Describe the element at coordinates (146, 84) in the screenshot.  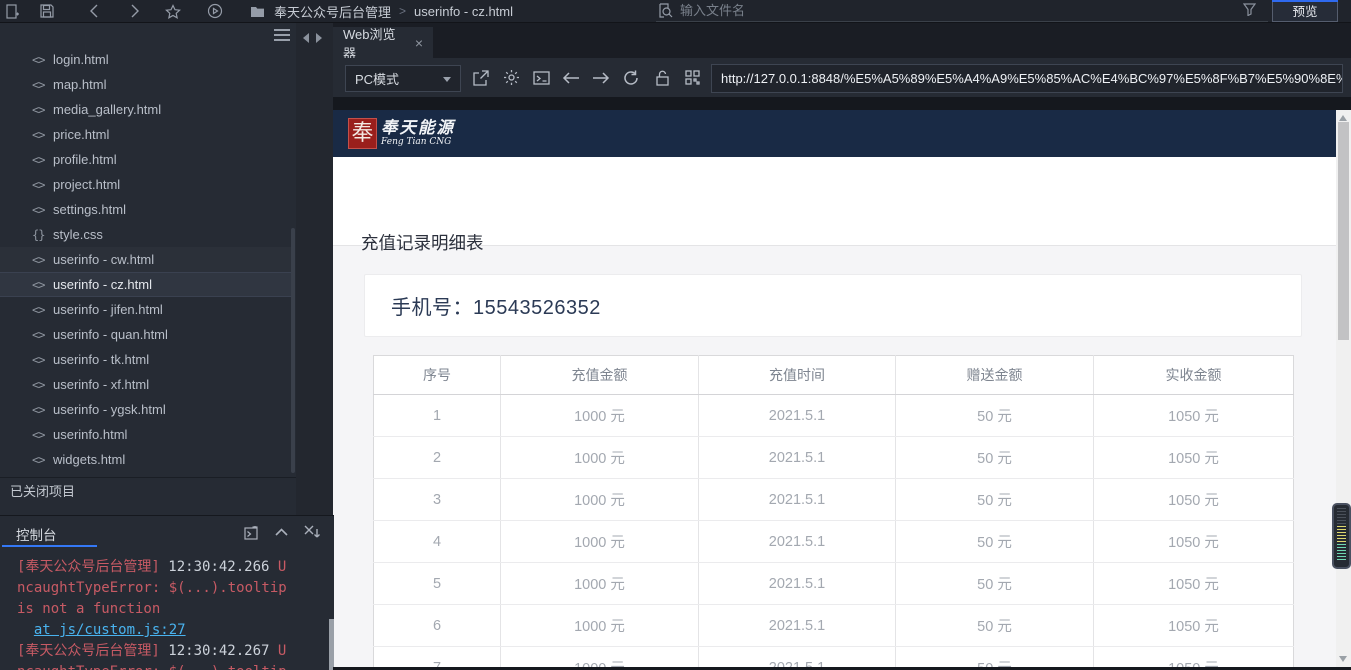
I see `tree-item: <> map.html` at that location.